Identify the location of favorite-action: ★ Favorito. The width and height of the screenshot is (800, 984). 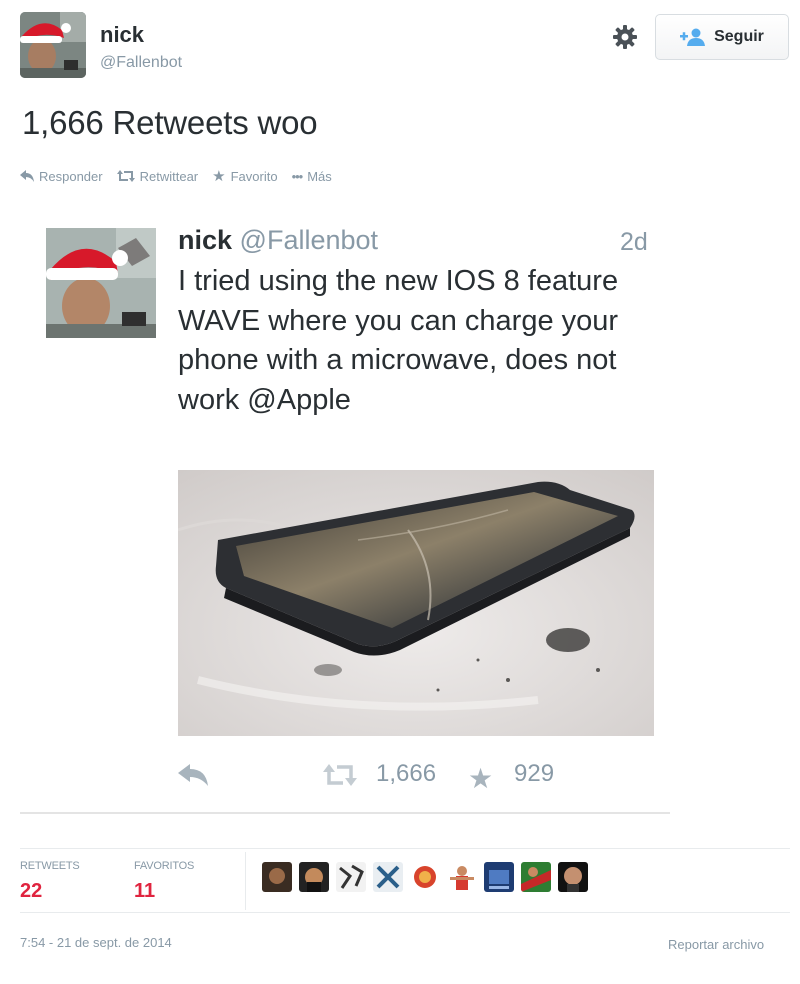
(244, 176).